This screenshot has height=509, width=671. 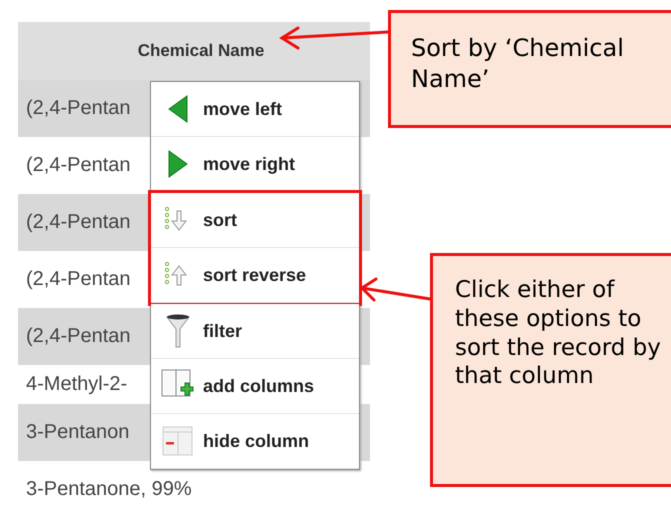 What do you see at coordinates (178, 441) in the screenshot?
I see `hide-column-icon` at bounding box center [178, 441].